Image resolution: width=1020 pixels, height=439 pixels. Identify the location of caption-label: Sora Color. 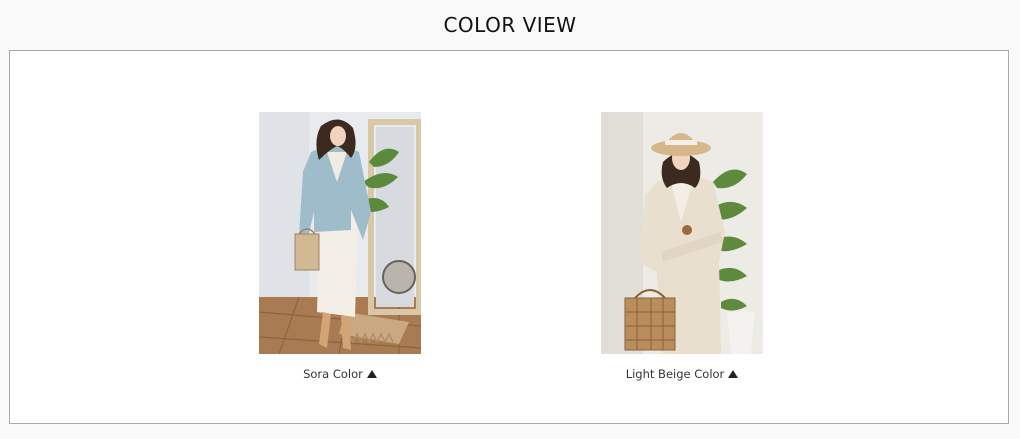
(333, 374).